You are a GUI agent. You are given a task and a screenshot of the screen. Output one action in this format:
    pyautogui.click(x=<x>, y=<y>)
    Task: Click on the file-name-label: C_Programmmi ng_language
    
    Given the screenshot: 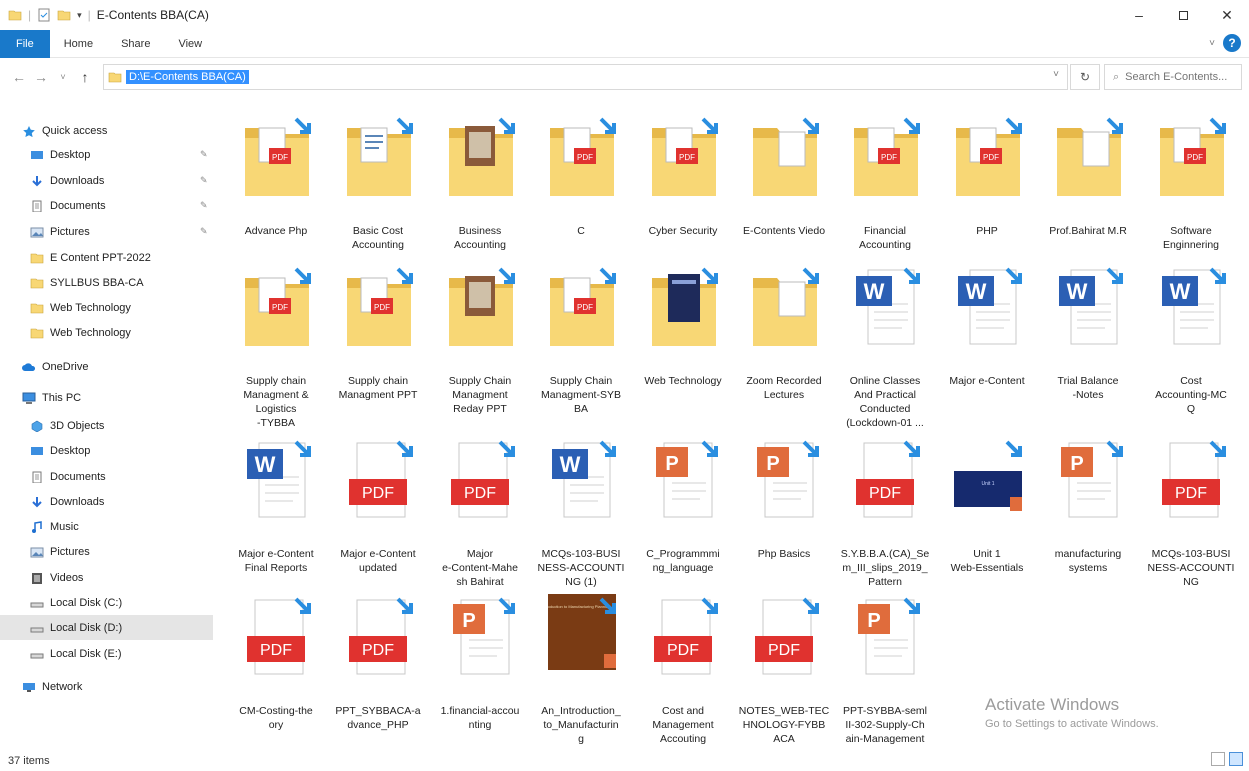 What is the action you would take?
    pyautogui.click(x=683, y=561)
    